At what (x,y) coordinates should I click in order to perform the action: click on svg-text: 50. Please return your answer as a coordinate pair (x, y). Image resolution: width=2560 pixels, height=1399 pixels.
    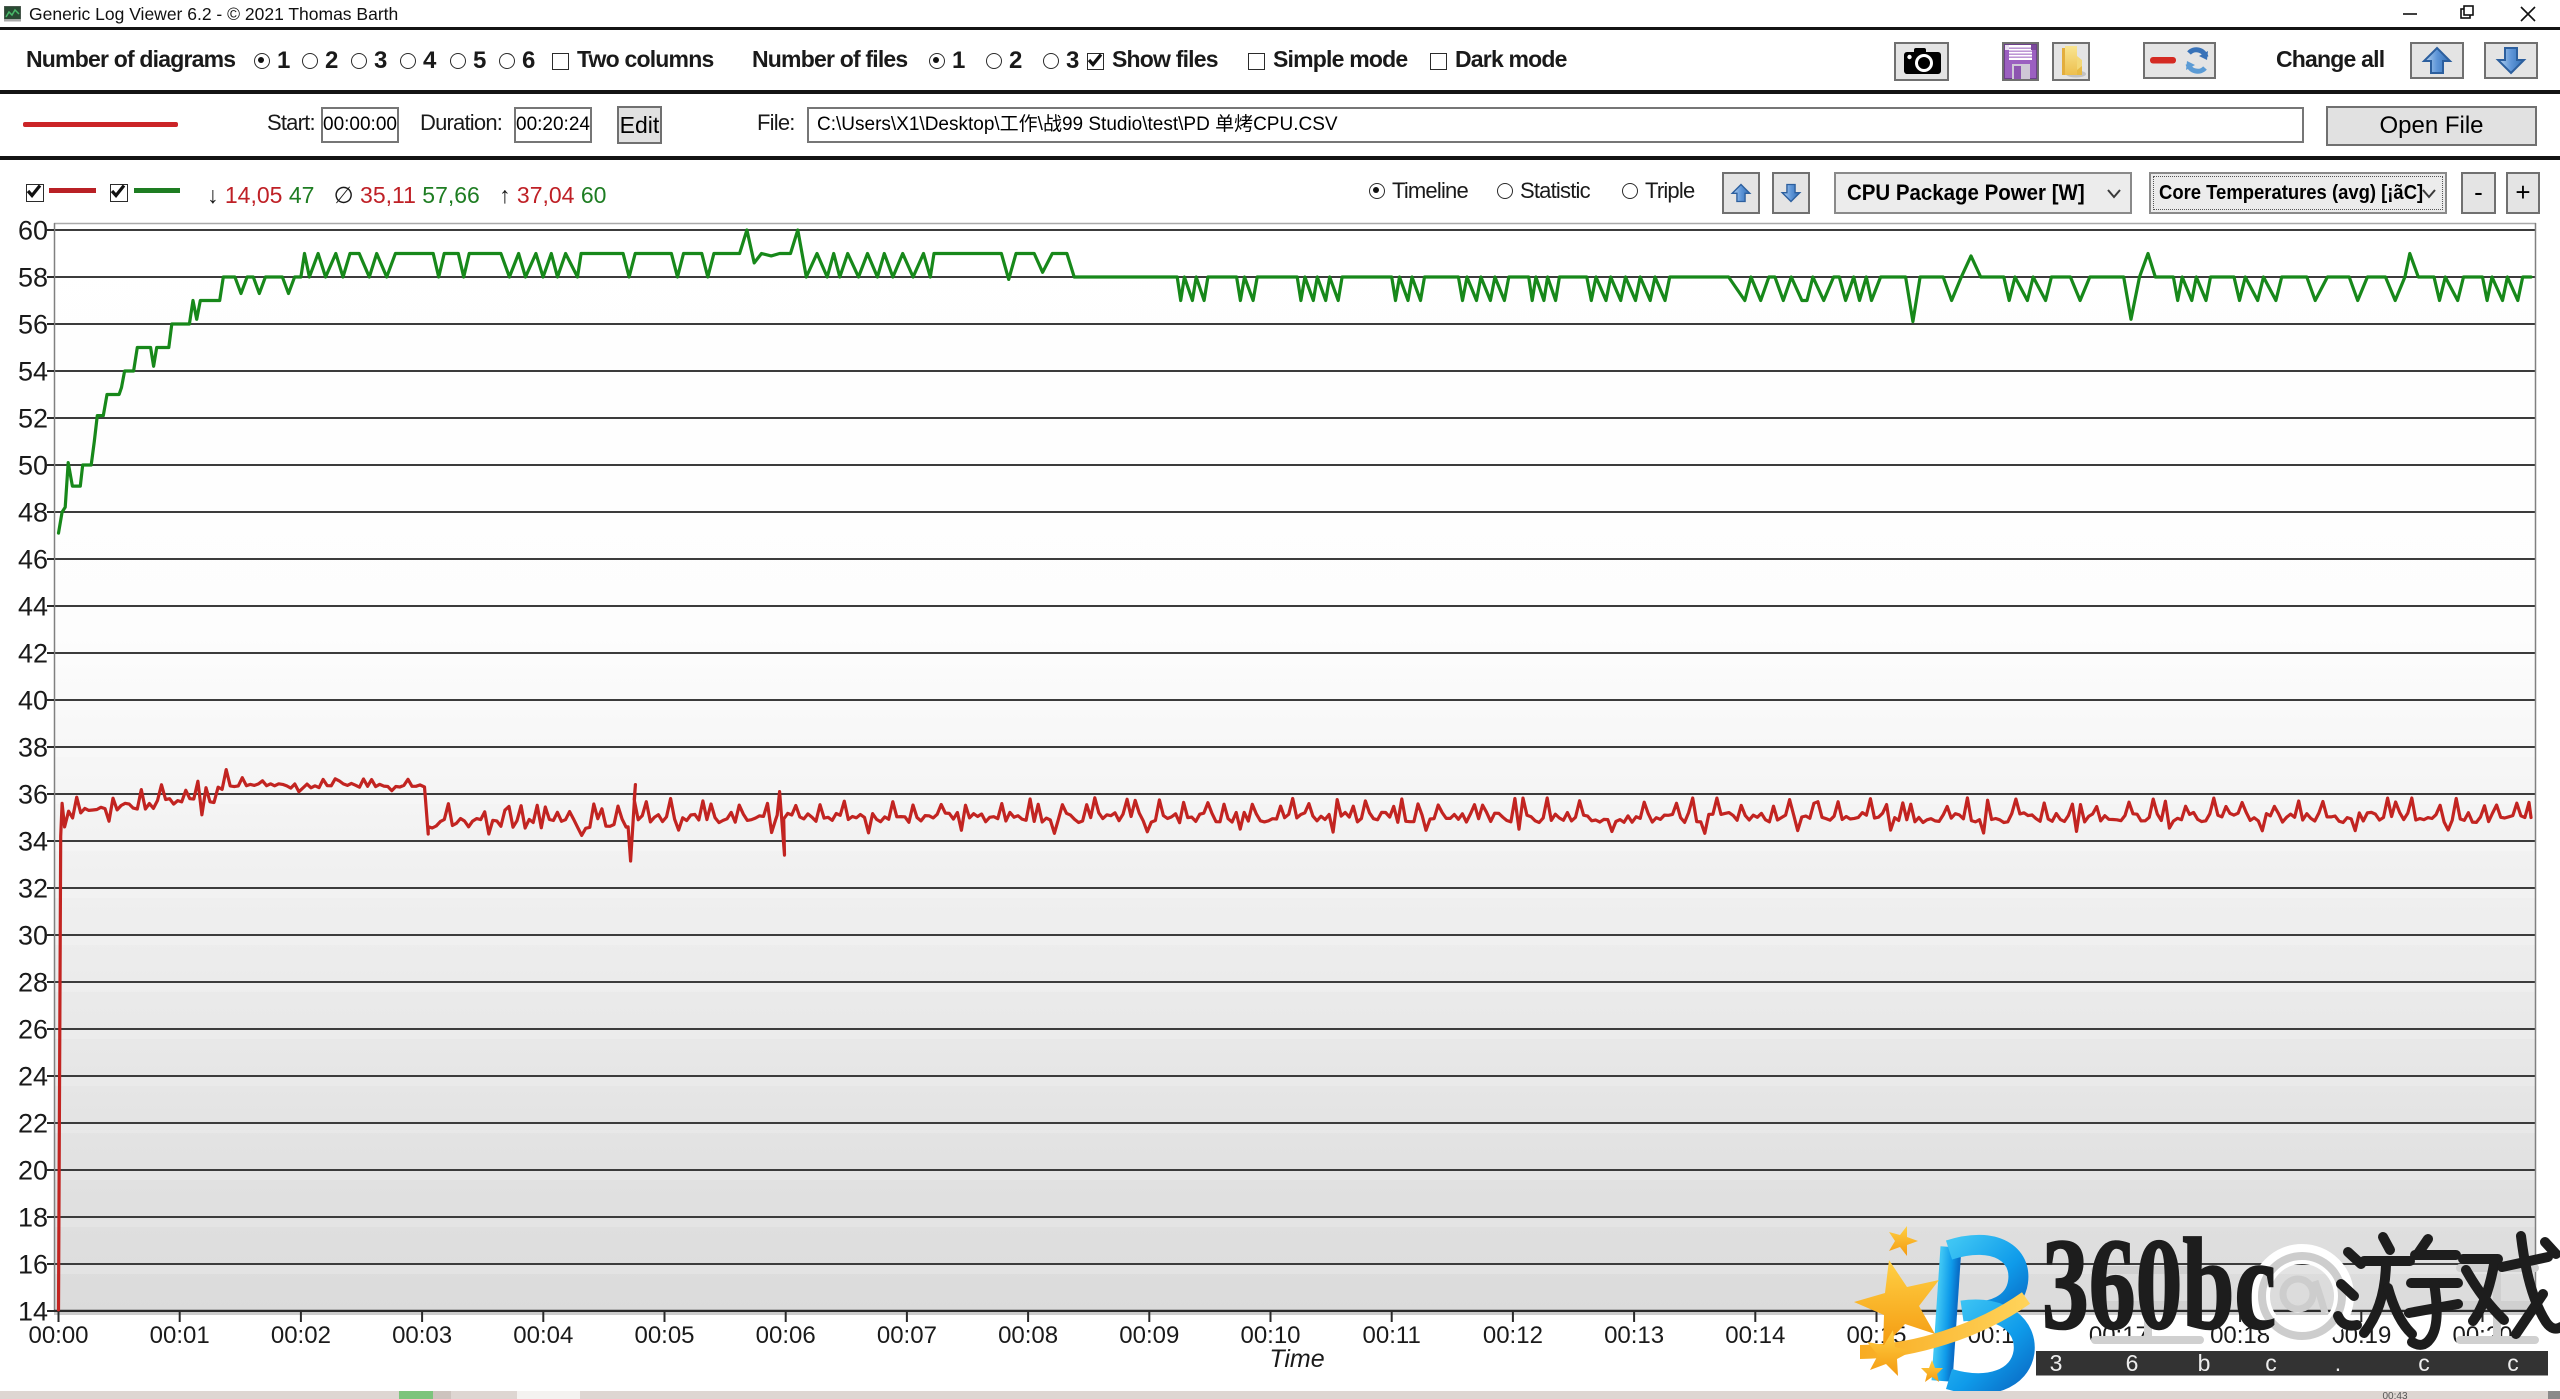
    Looking at the image, I should click on (33, 466).